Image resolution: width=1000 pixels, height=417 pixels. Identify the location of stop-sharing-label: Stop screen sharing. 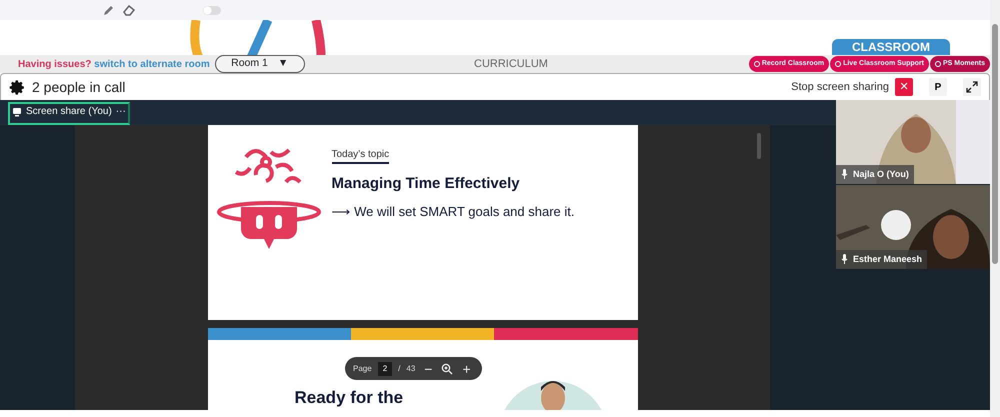
(840, 87).